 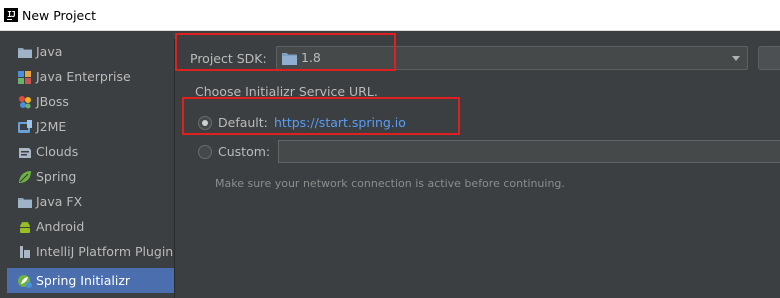 I want to click on java-enterprise-icon, so click(x=25, y=77).